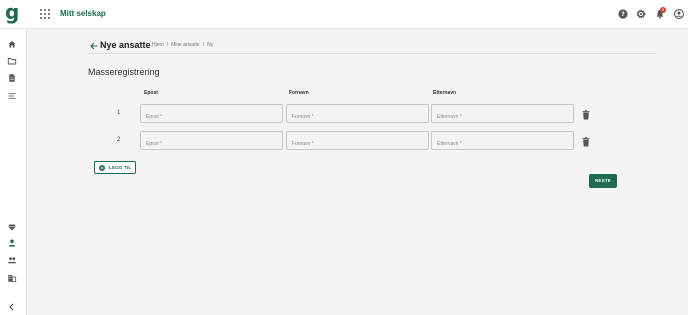 Image resolution: width=688 pixels, height=315 pixels. I want to click on next-button: NESTE, so click(603, 181).